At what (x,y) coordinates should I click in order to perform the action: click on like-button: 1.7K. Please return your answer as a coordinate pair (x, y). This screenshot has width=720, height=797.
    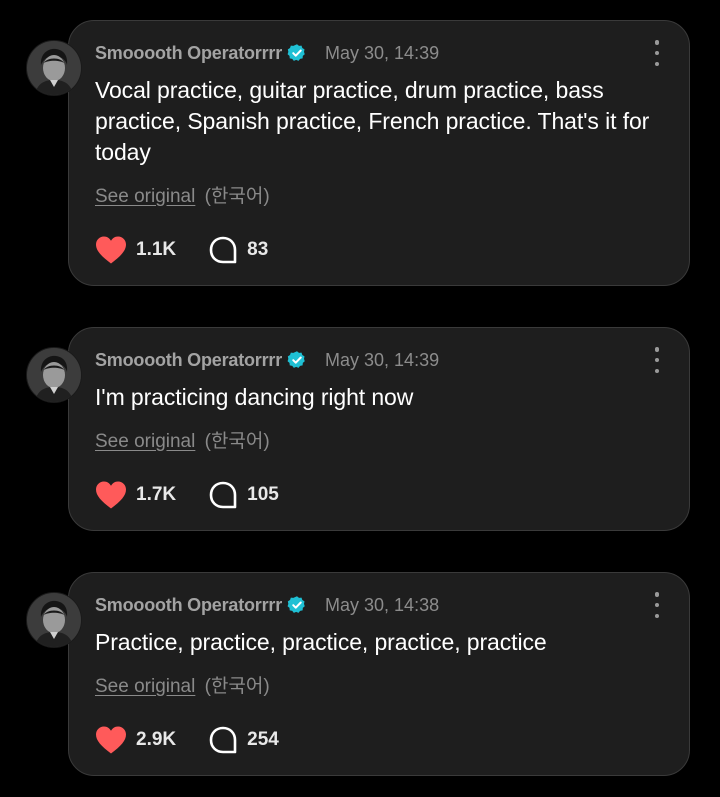
    Looking at the image, I should click on (135, 495).